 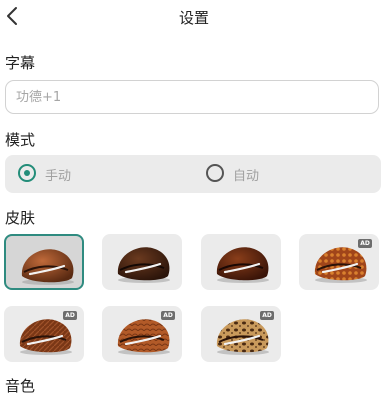 I want to click on skin-option-mahogany, so click(x=241, y=262).